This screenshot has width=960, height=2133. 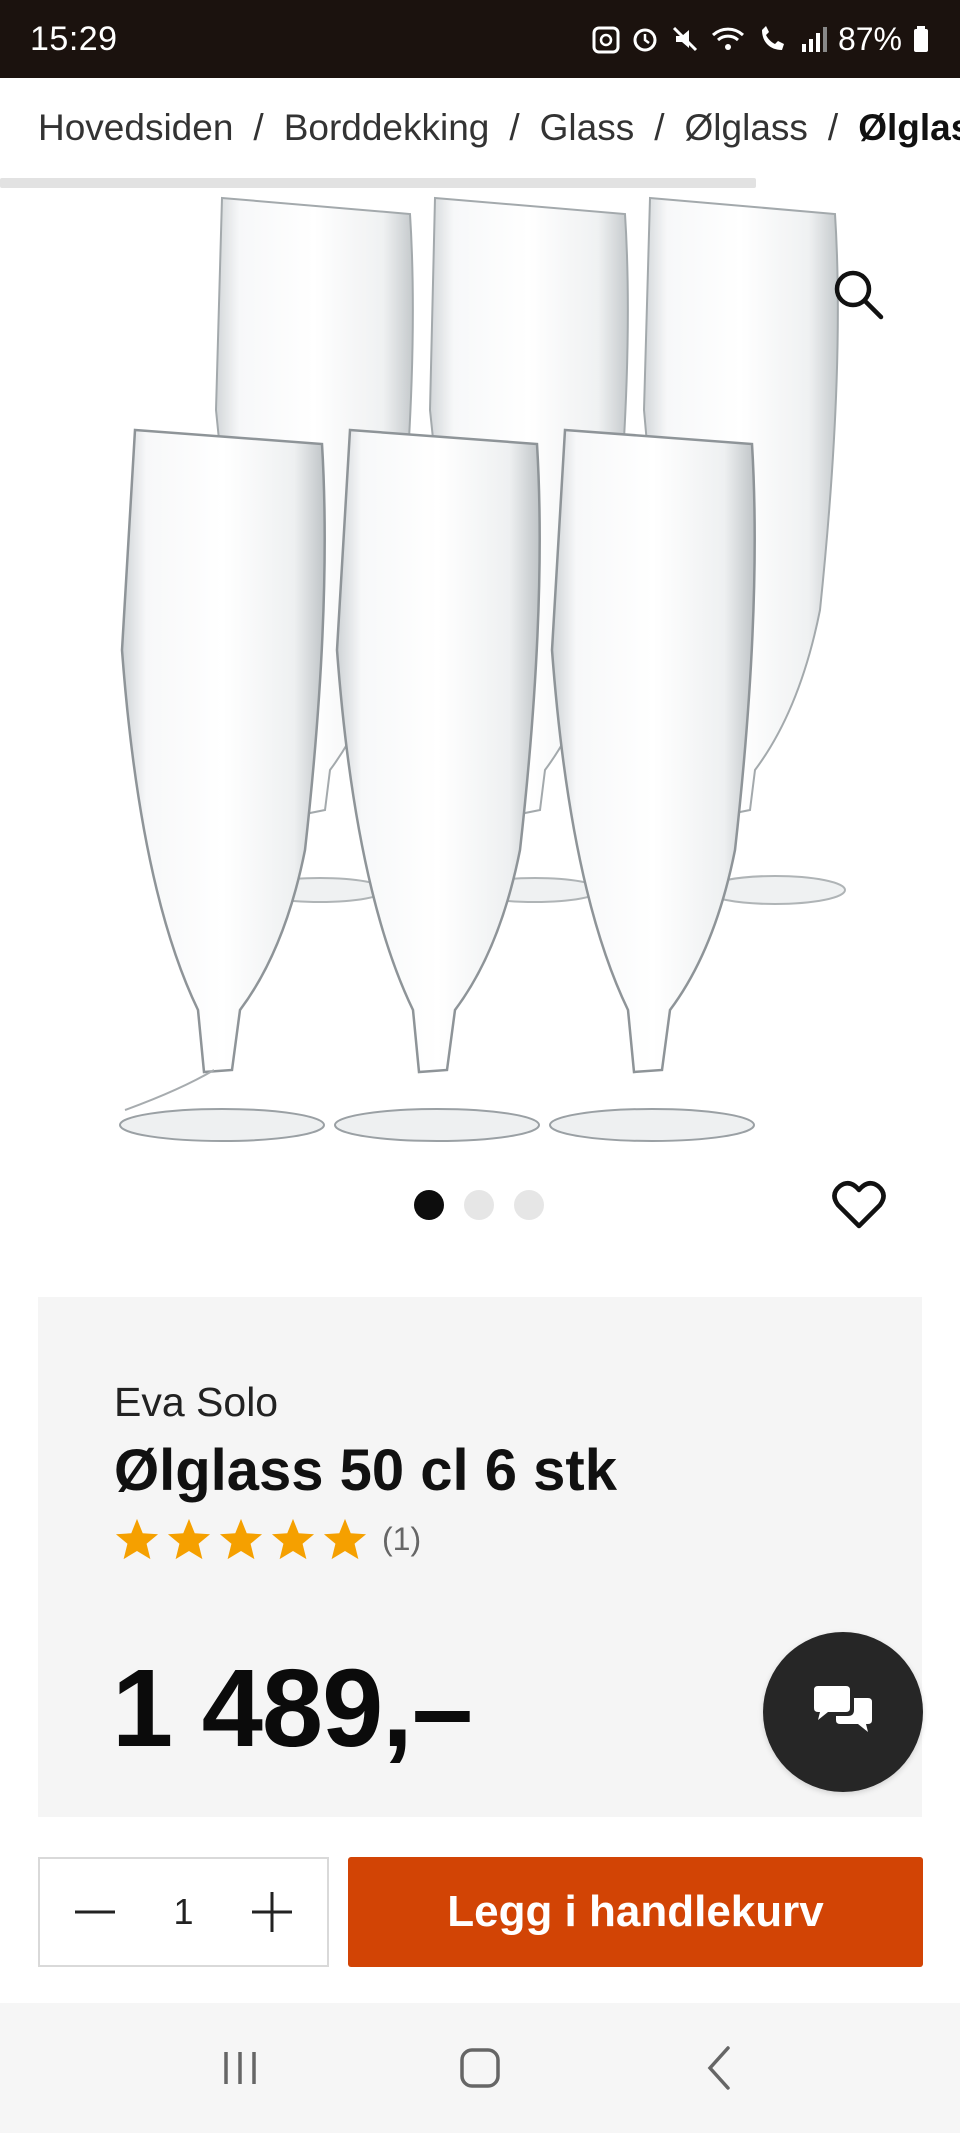 I want to click on breadcrumb-scrollbar, so click(x=378, y=183).